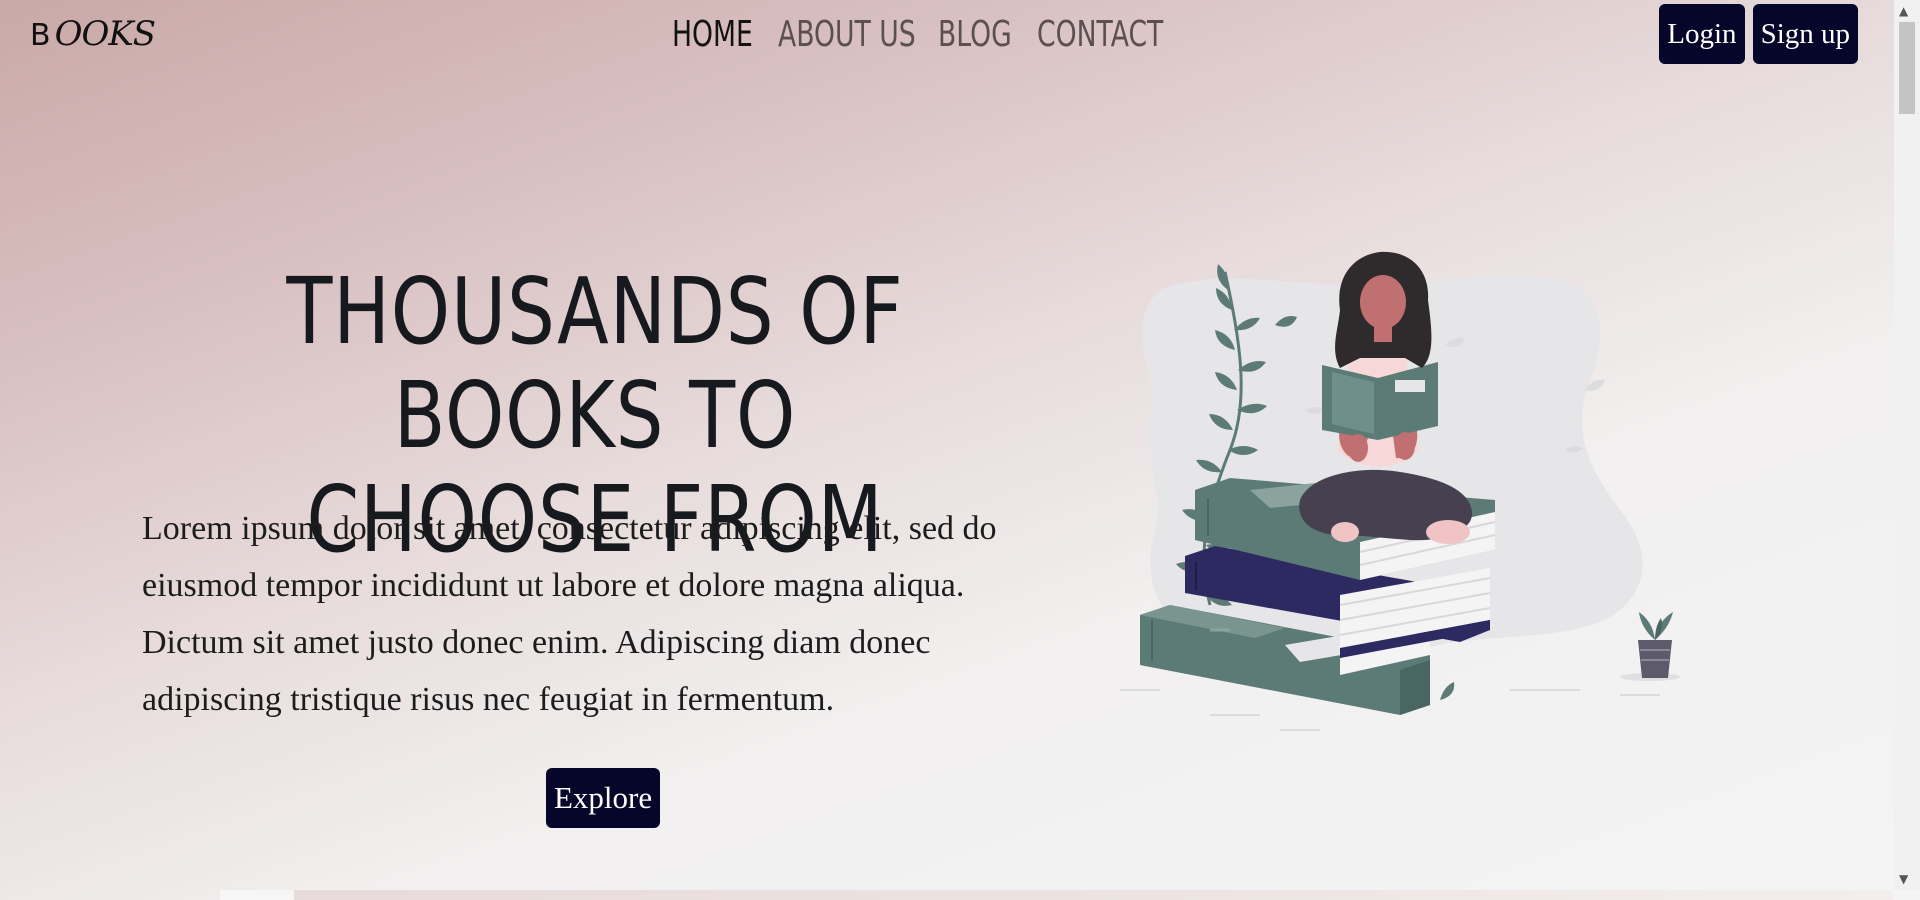 This screenshot has width=1920, height=900. What do you see at coordinates (712, 35) in the screenshot?
I see `nav-home: HOME` at bounding box center [712, 35].